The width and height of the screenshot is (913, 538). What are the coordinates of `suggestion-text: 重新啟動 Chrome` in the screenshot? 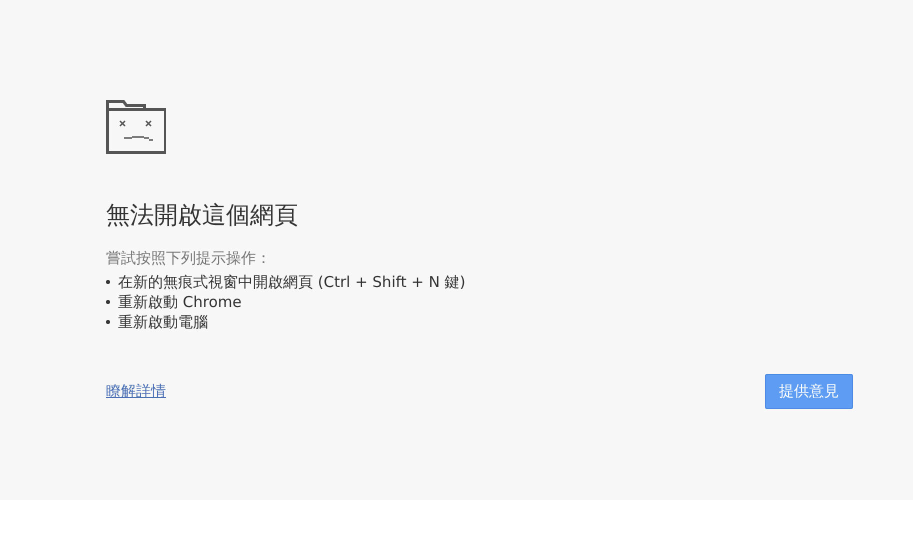 It's located at (180, 302).